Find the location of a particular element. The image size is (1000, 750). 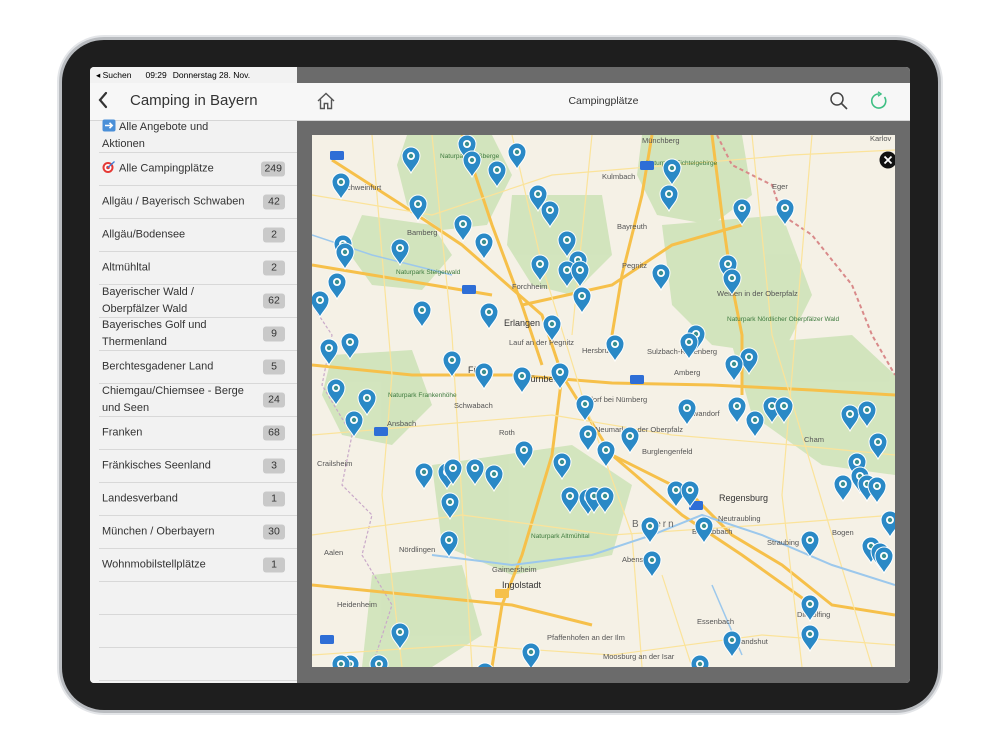

list-item: Bayerisches Golf und Thermenland 9 is located at coordinates (198, 334).